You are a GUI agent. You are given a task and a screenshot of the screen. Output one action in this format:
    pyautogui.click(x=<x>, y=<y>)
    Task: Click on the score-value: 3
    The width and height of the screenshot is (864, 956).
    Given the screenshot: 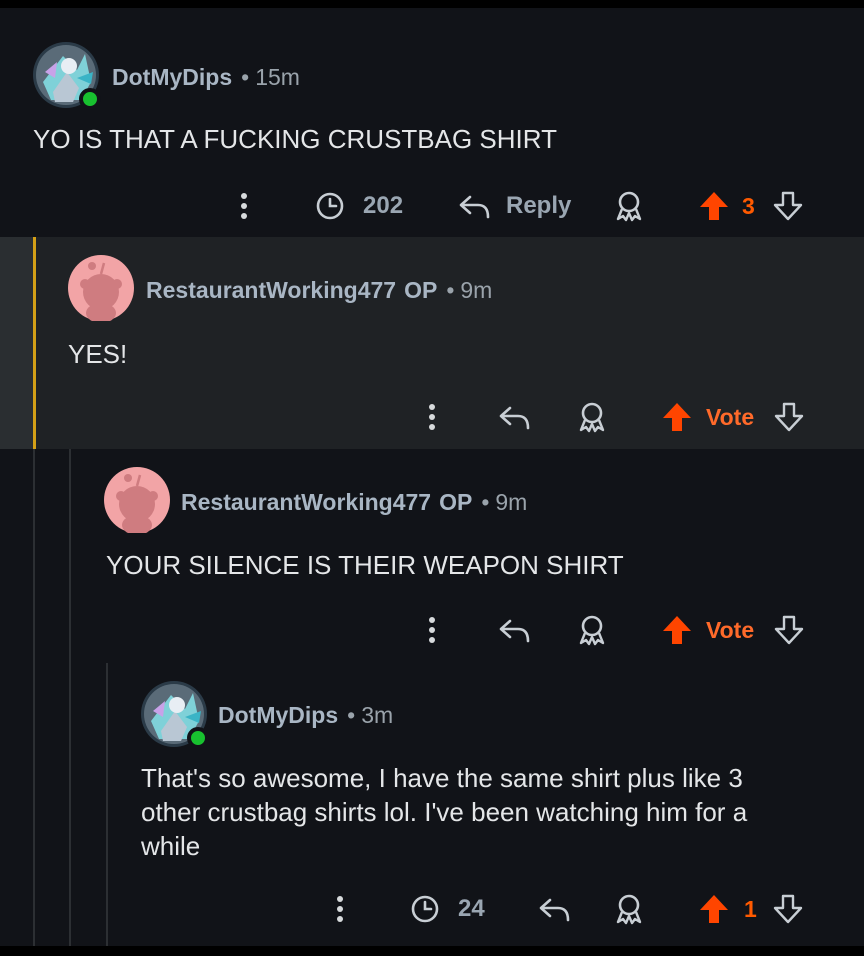 What is the action you would take?
    pyautogui.click(x=748, y=205)
    